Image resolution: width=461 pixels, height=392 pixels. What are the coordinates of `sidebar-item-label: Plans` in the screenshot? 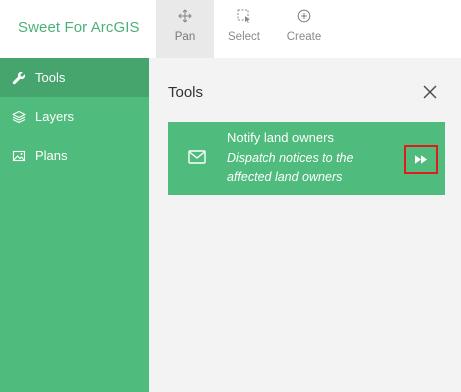 It's located at (51, 155).